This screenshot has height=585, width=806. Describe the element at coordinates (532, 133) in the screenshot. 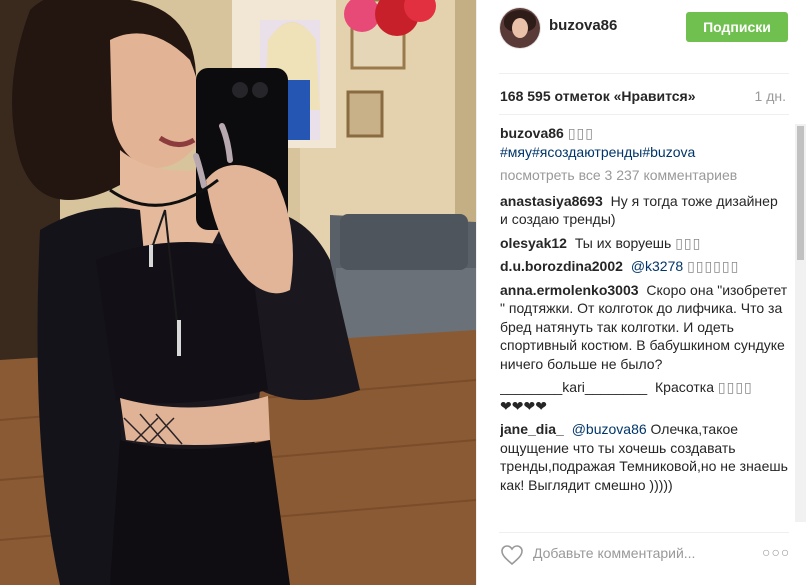

I see `caption-username: buzova86` at that location.